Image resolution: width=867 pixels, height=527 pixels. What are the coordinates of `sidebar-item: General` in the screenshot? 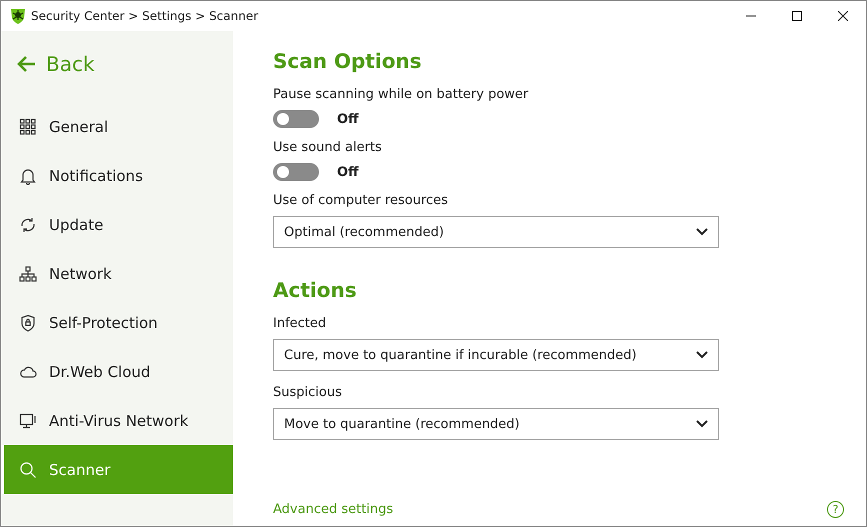 It's located at (117, 126).